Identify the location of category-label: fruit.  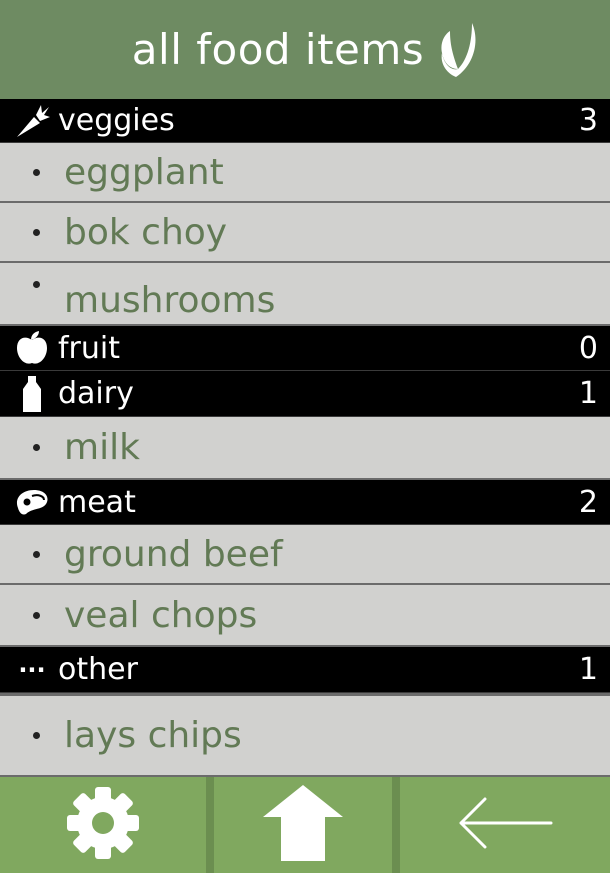
(89, 348).